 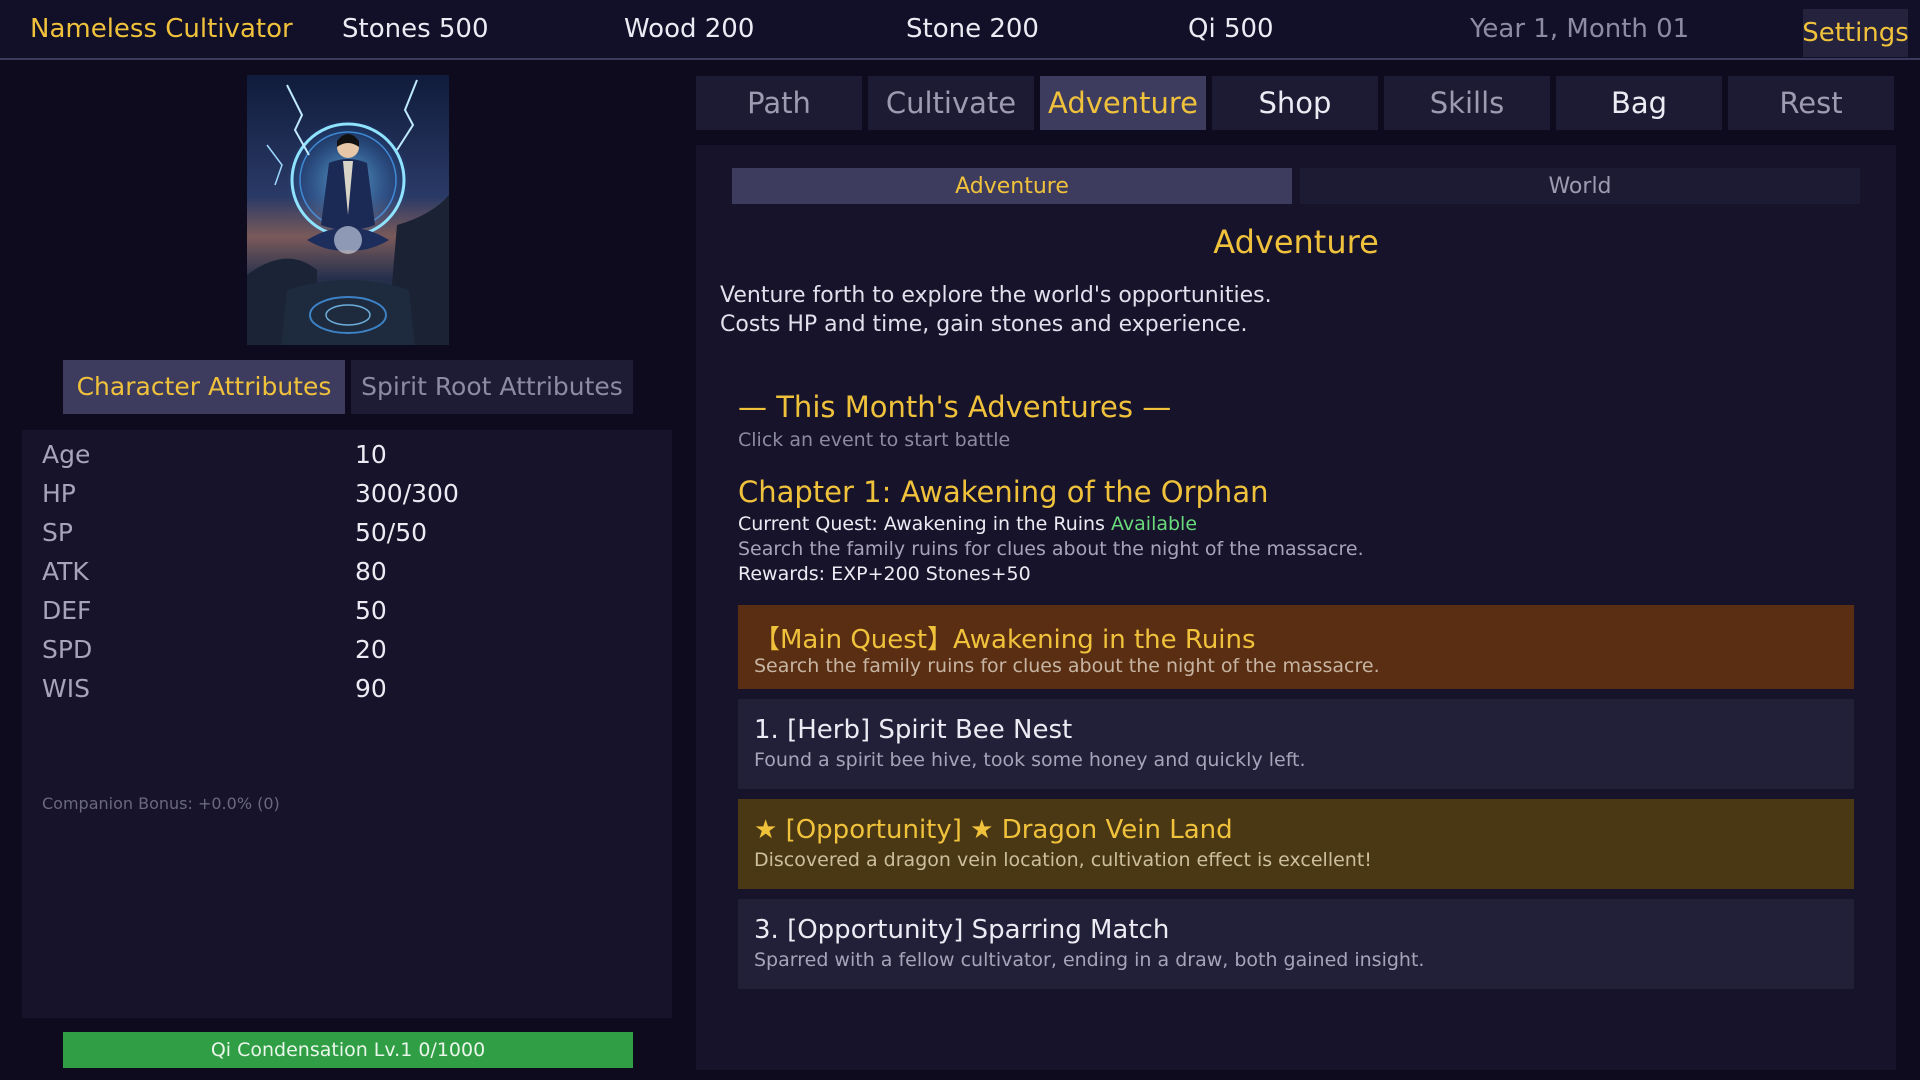 What do you see at coordinates (884, 574) in the screenshot?
I see `quest-rewards: Rewards: EXP+200 Stones+50` at bounding box center [884, 574].